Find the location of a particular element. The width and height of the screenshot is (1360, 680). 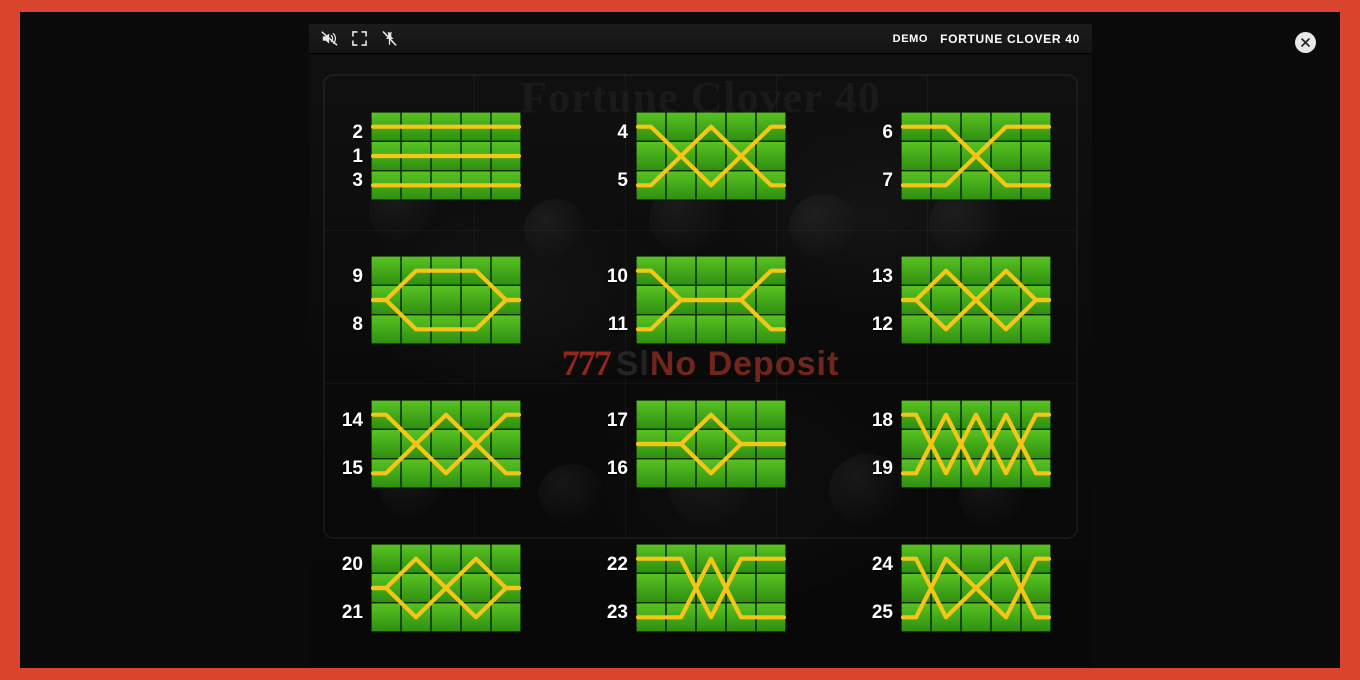

payline-number: 8 is located at coordinates (357, 324).